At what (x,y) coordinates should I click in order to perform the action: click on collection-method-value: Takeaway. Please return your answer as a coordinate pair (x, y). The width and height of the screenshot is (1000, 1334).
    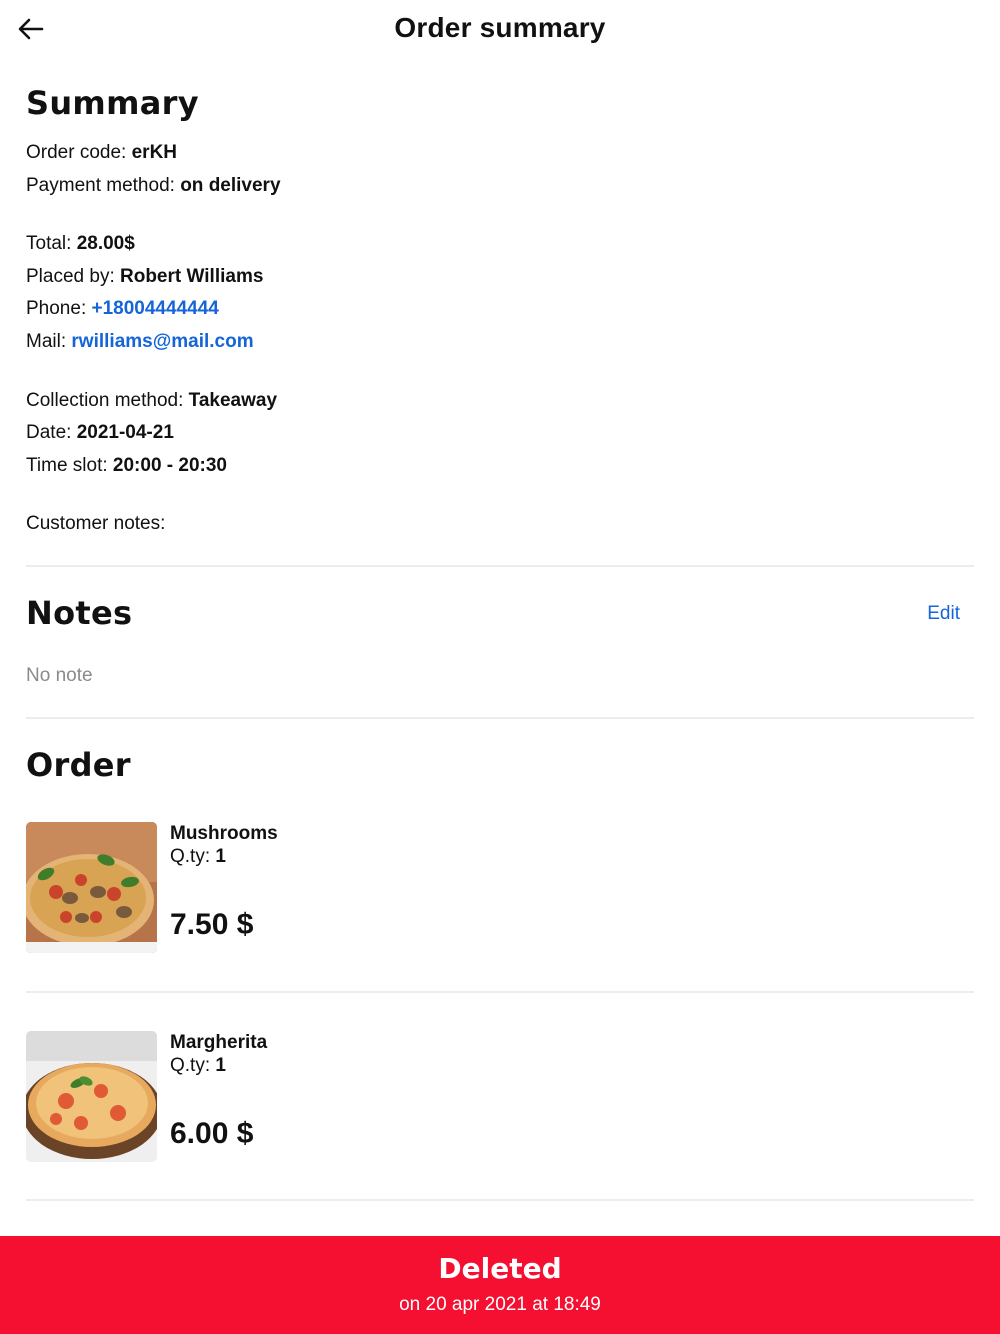
    Looking at the image, I should click on (233, 400).